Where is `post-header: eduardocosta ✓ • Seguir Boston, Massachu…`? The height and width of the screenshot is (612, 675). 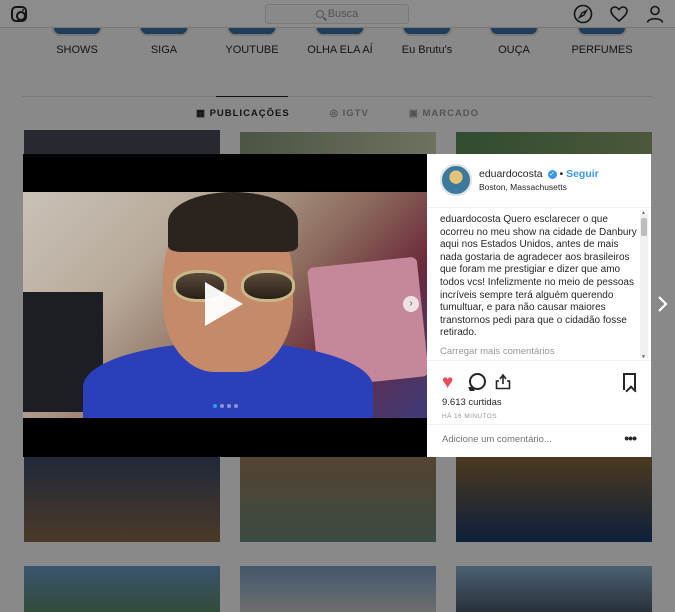 post-header: eduardocosta ✓ • Seguir Boston, Massachu… is located at coordinates (539, 181).